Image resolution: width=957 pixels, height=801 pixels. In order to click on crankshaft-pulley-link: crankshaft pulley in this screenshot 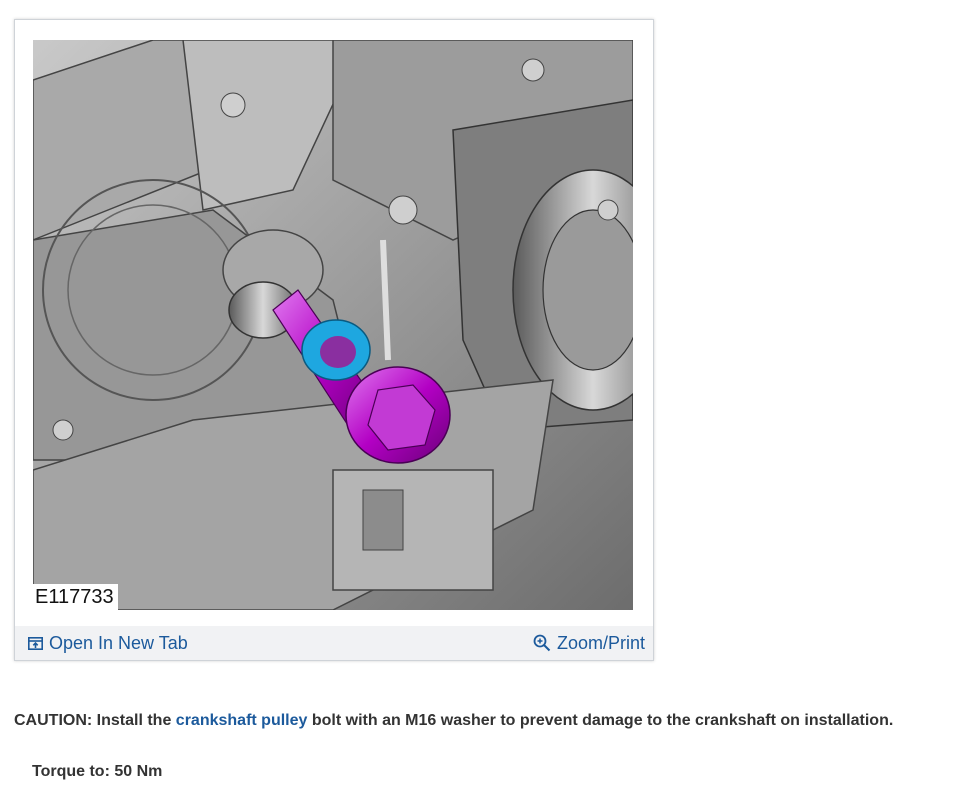, I will do `click(242, 720)`.